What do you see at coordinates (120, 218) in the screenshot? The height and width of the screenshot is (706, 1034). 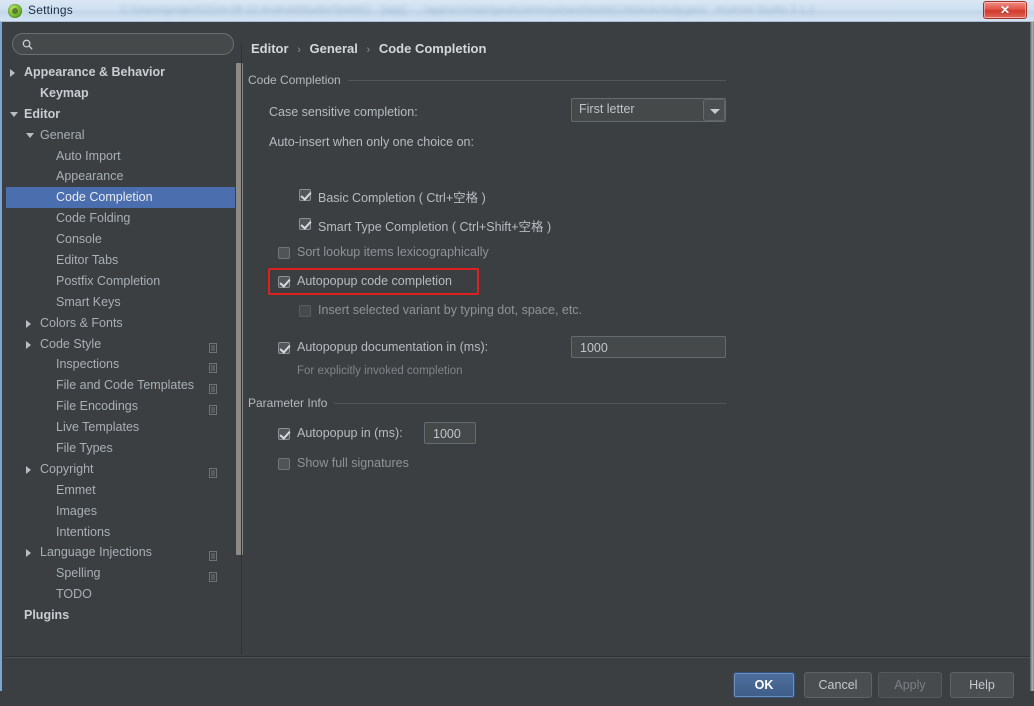 I see `sidebar-item-code-folding: Code Folding` at bounding box center [120, 218].